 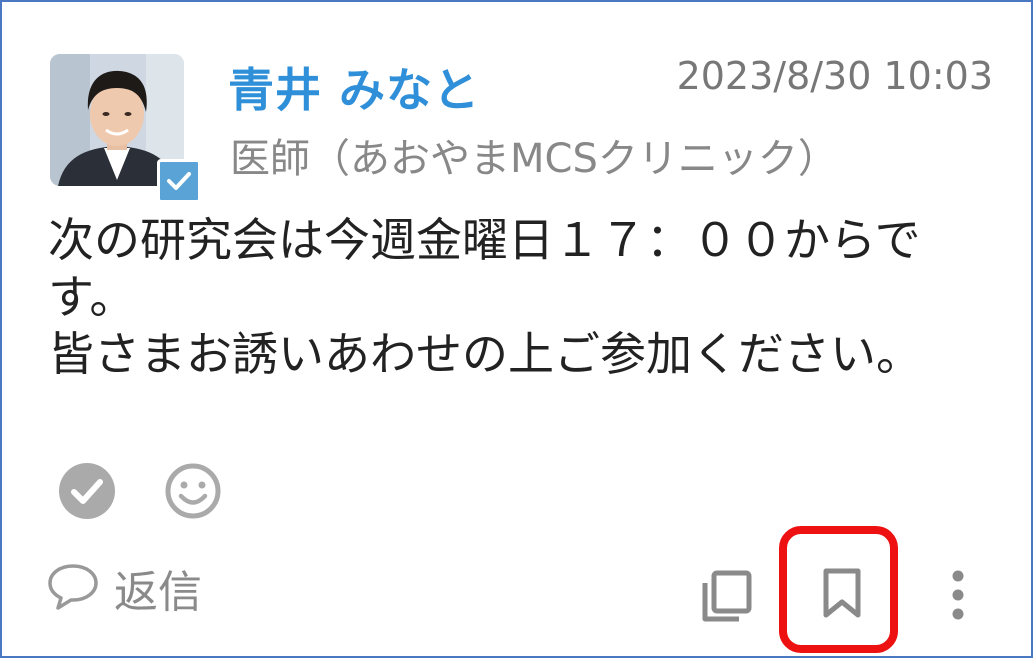 What do you see at coordinates (73, 588) in the screenshot?
I see `speech-bubble-icon` at bounding box center [73, 588].